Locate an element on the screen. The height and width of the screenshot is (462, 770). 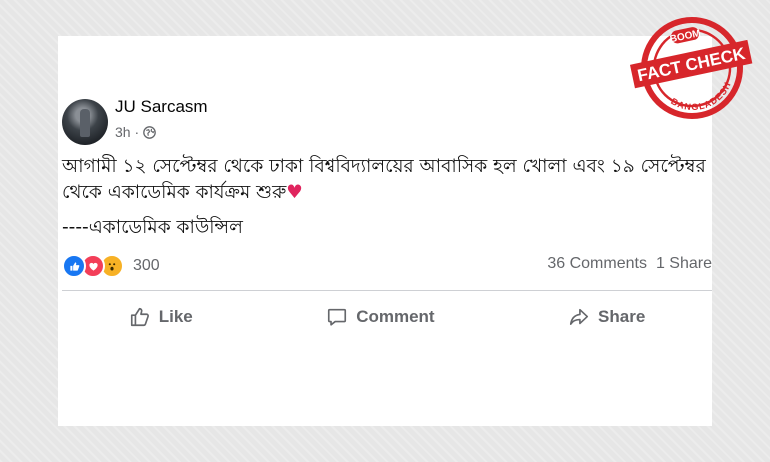
fact-check-stamp: BOOM FACT CHECK BANGLADESH is located at coordinates (691, 68).